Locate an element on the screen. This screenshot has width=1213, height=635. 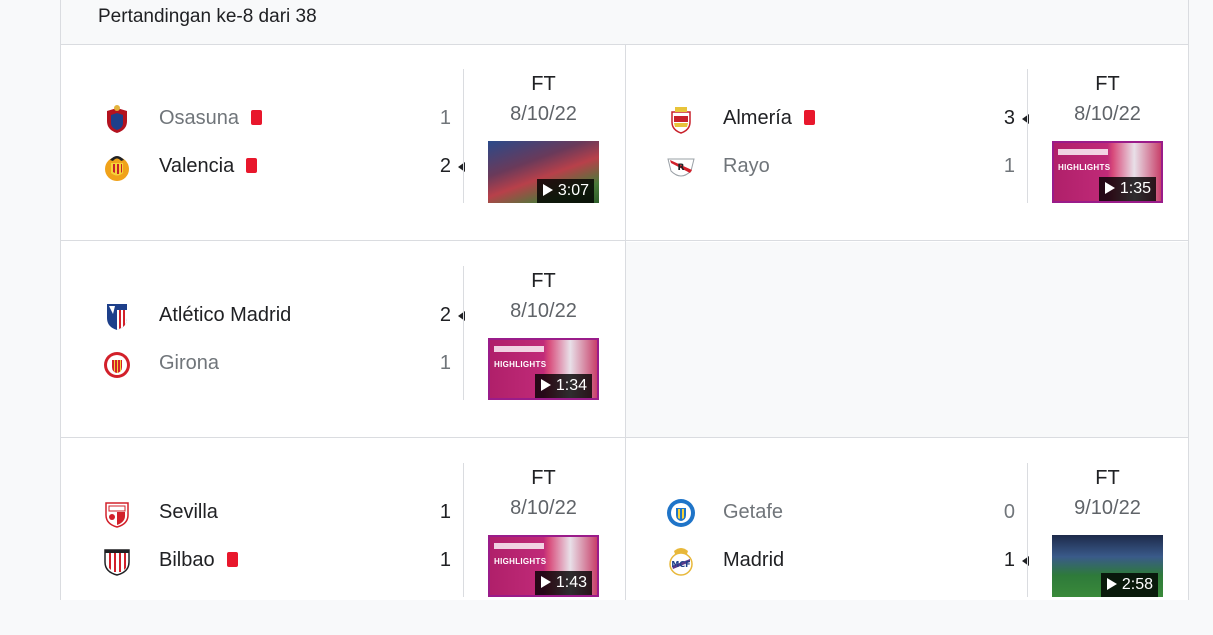
bilbao-crest-icon is located at coordinates (117, 562).